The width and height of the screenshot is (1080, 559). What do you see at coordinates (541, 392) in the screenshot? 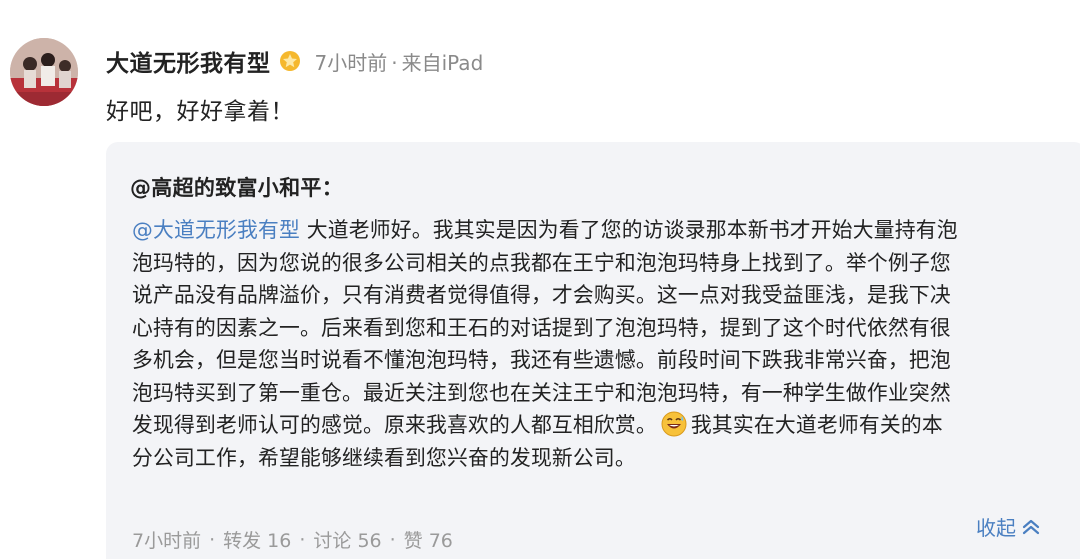
I see `quoted-line-6: 泡玛特买到了第一重仓。最近关注到您也在关注王宁和泡泡玛特，有一种学生做作业突然` at bounding box center [541, 392].